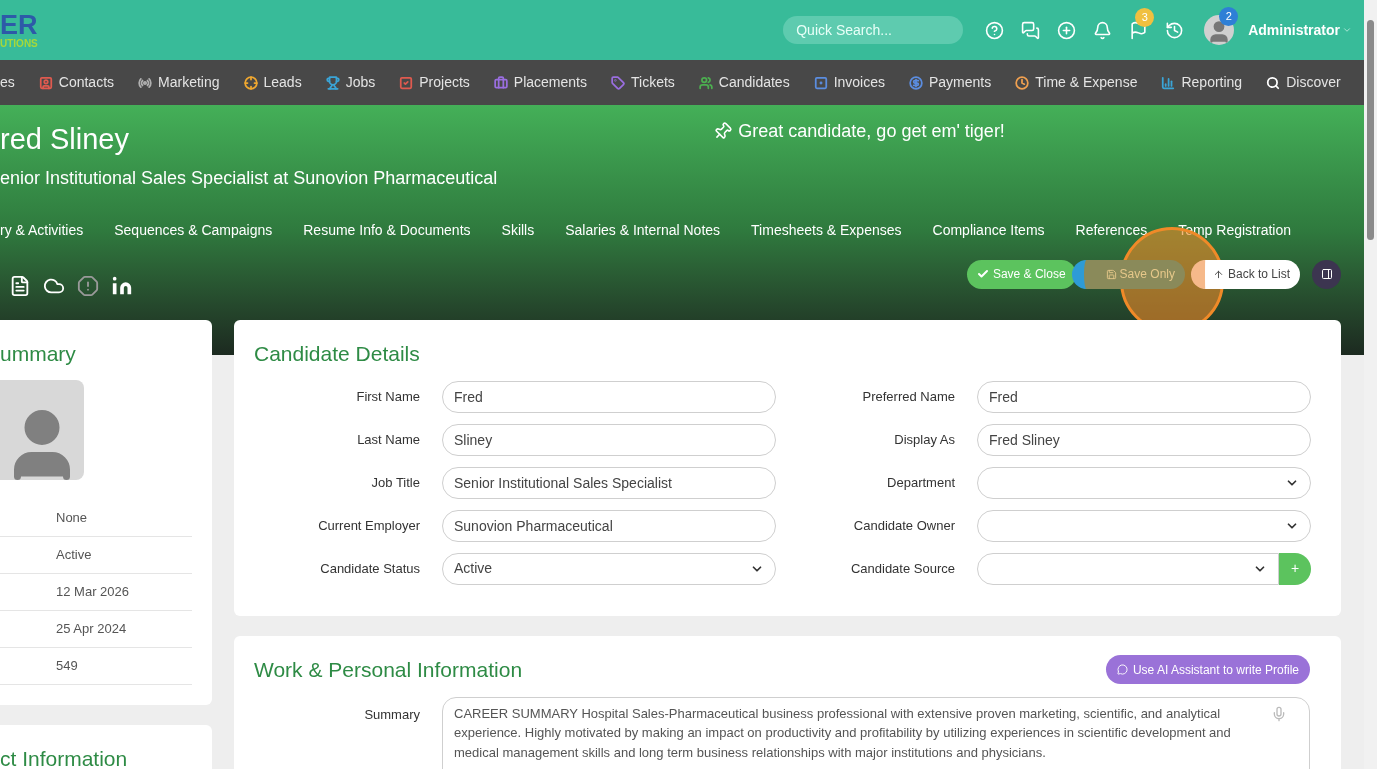 This screenshot has height=769, width=1377. I want to click on field-label: Job Title, so click(395, 482).